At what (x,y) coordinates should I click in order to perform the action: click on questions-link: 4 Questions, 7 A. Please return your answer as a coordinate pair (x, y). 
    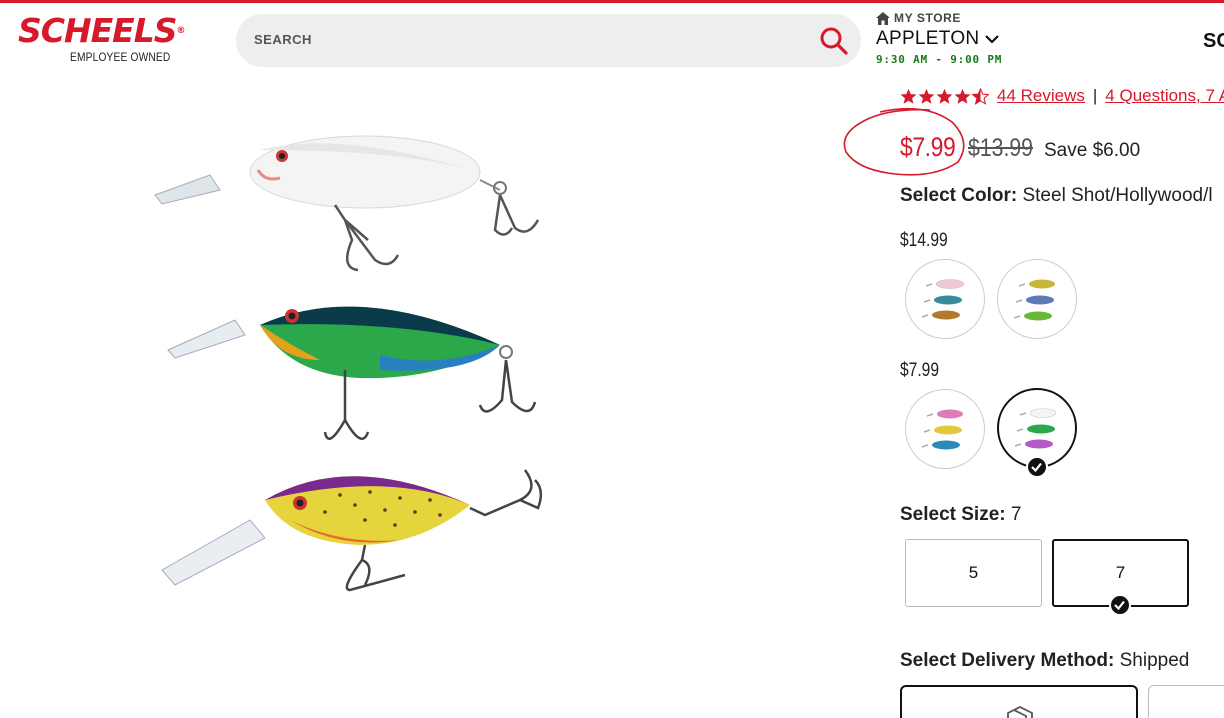
    Looking at the image, I should click on (1164, 96).